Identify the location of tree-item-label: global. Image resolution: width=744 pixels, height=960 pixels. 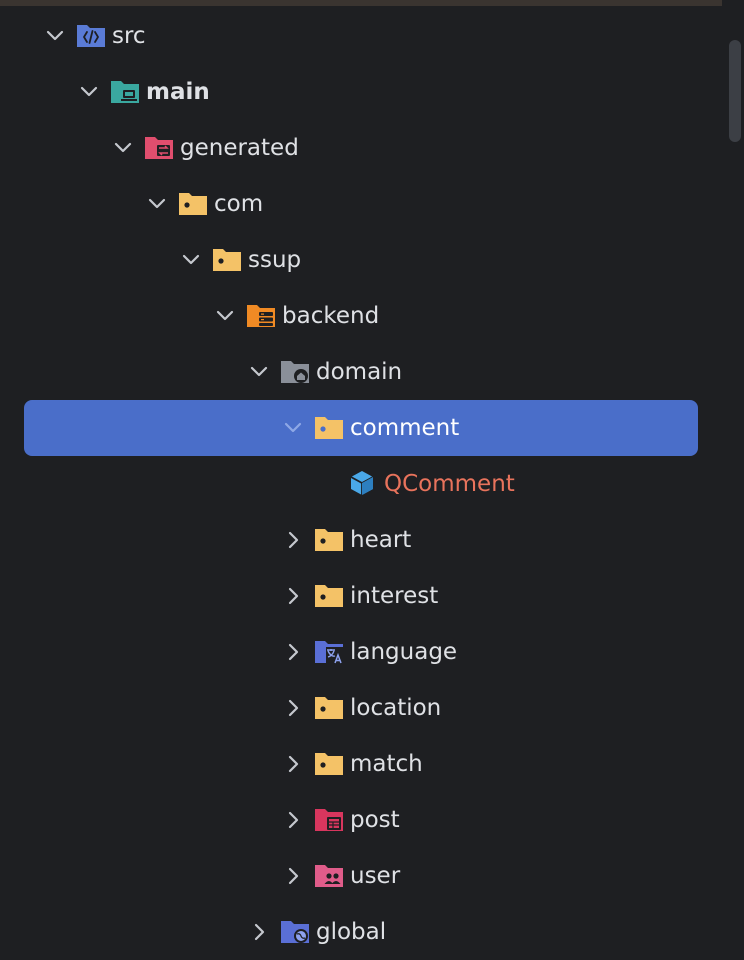
(351, 932).